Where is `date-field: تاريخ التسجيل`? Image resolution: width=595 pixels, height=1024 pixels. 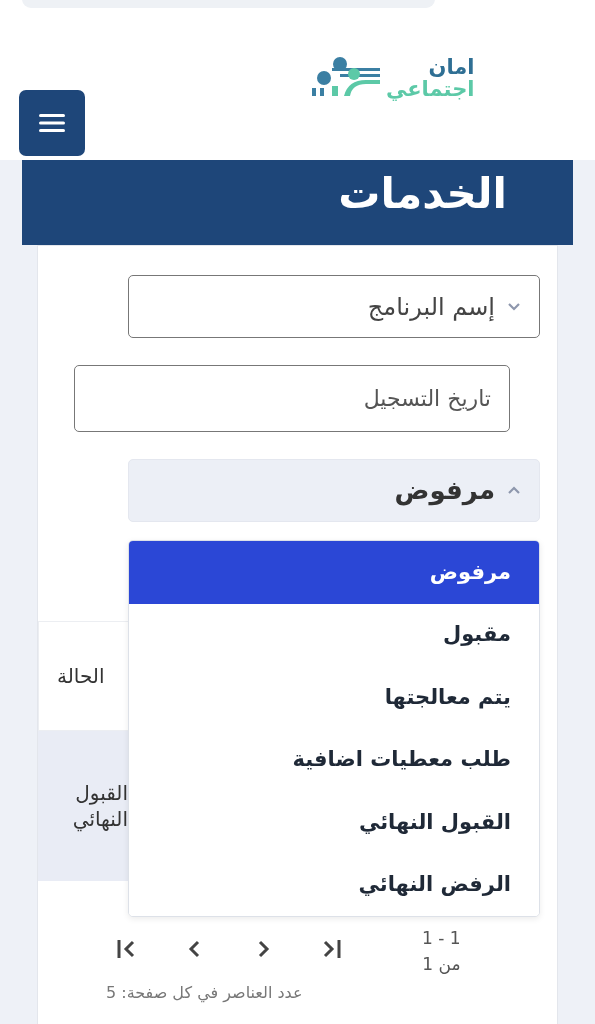 date-field: تاريخ التسجيل is located at coordinates (292, 398).